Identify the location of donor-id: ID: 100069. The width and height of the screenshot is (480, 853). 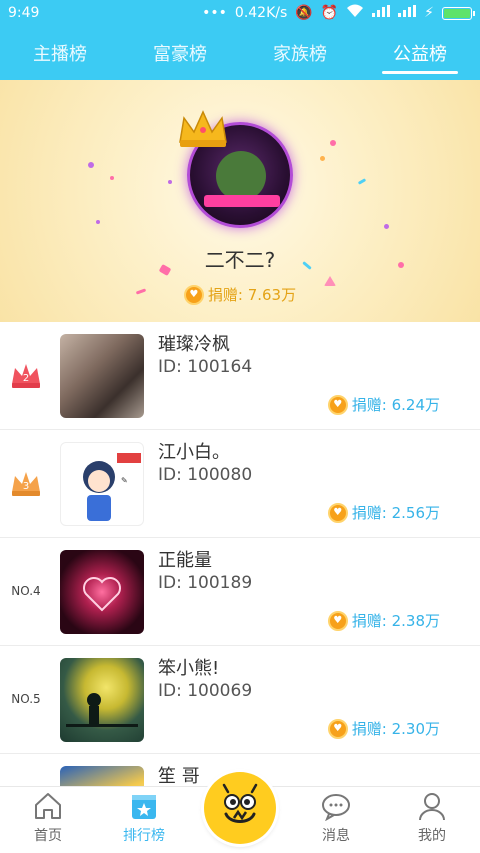
(205, 691).